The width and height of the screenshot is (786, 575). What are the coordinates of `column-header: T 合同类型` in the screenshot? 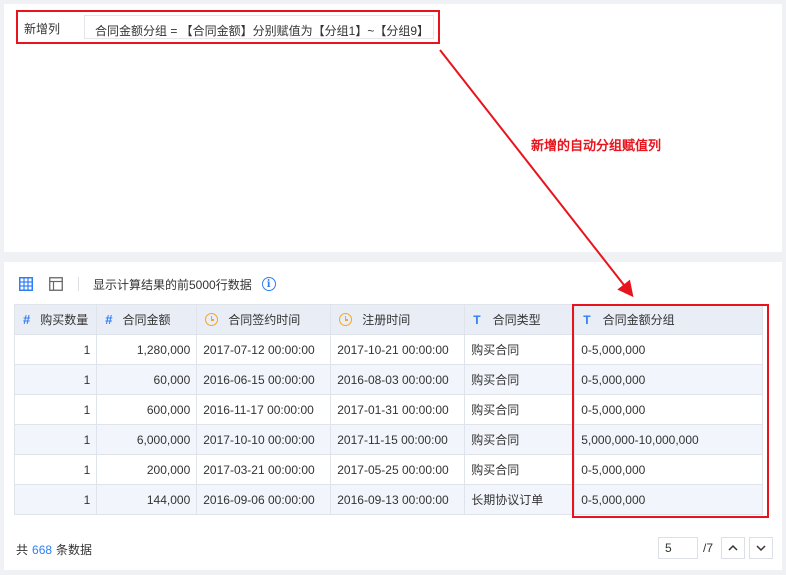 It's located at (520, 319).